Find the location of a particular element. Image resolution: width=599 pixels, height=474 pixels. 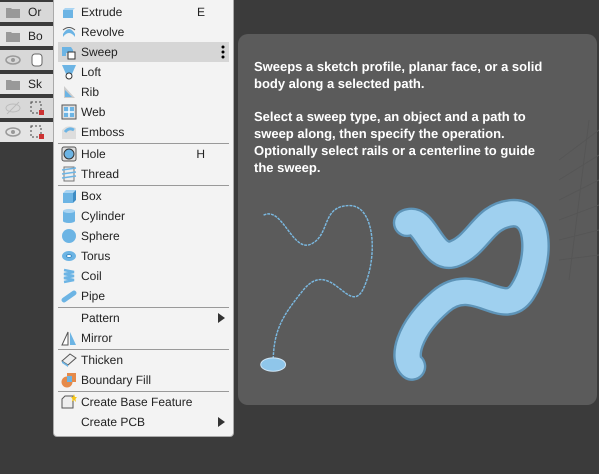

hole-icon is located at coordinates (69, 154).